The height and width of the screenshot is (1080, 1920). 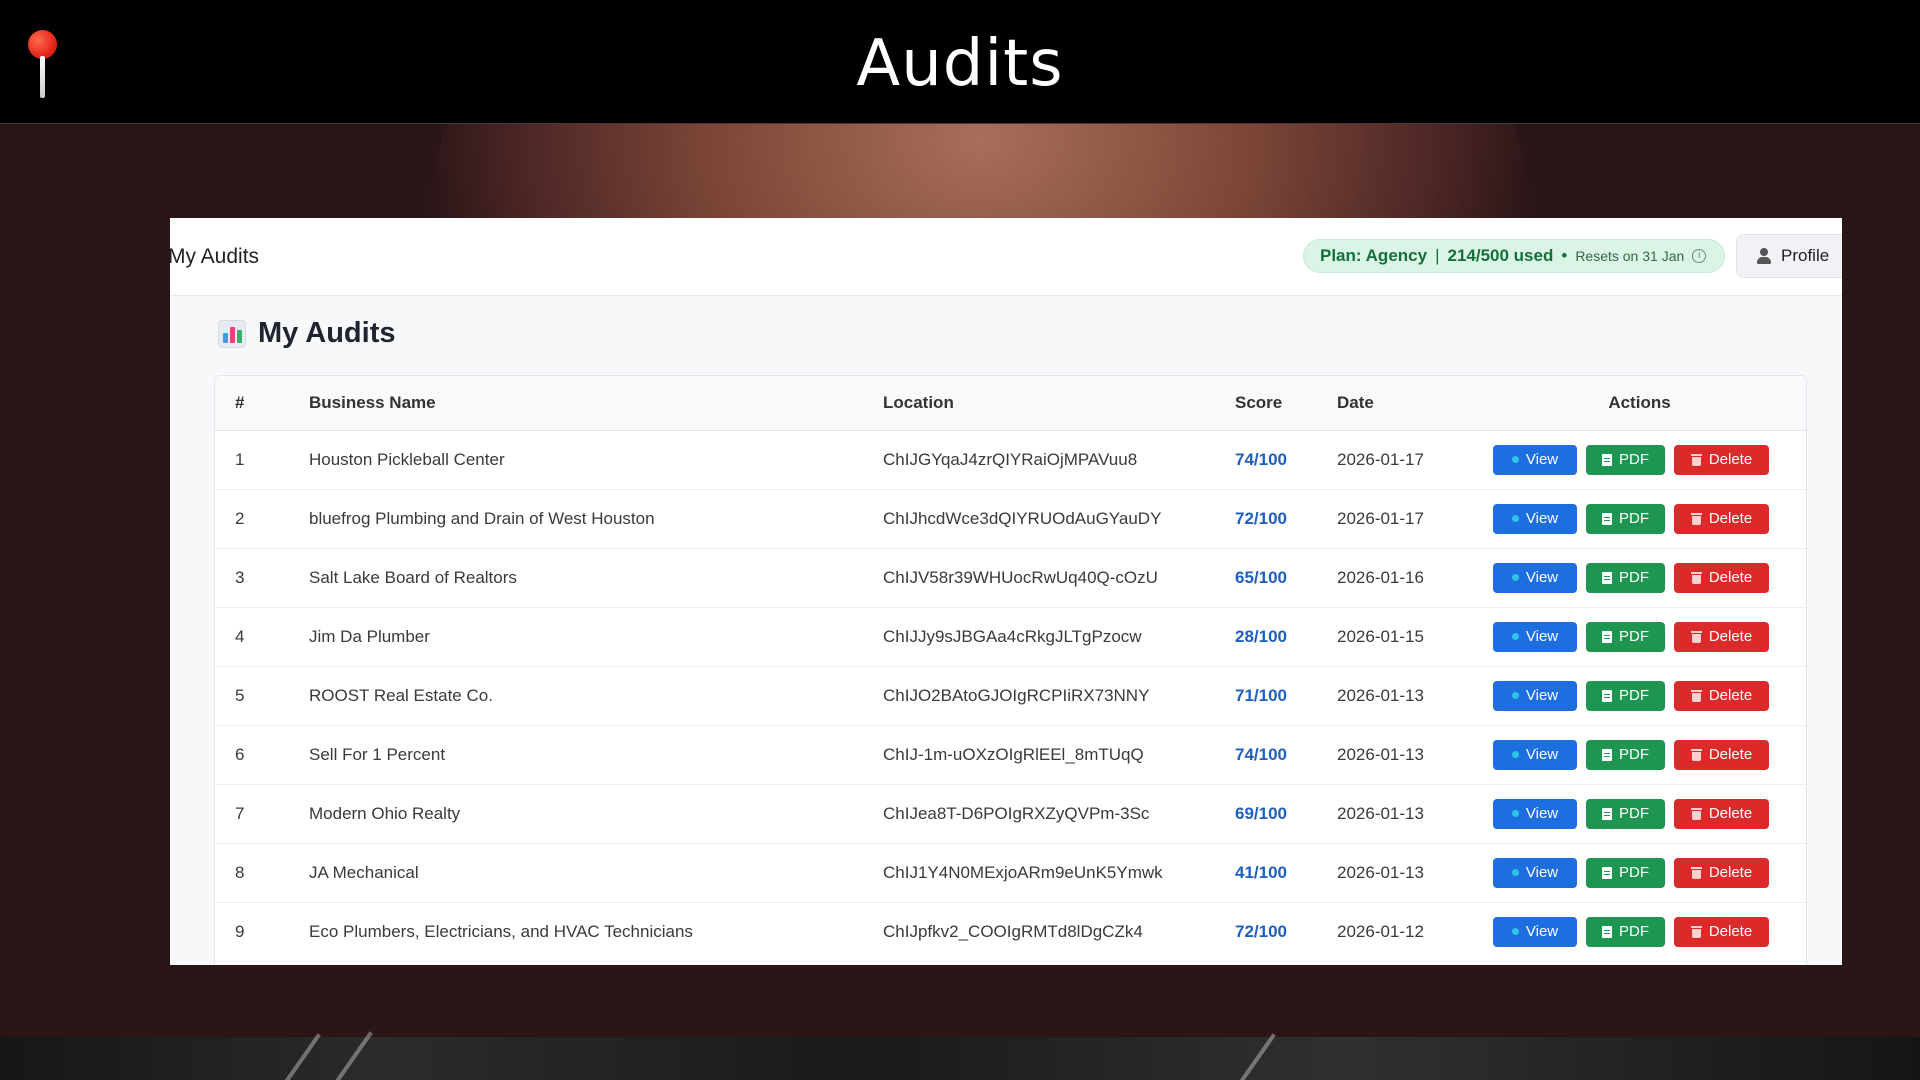 What do you see at coordinates (1022, 518) in the screenshot?
I see `location-id: ChIJhcdWce3dQIYRUOdAuGYauDY` at bounding box center [1022, 518].